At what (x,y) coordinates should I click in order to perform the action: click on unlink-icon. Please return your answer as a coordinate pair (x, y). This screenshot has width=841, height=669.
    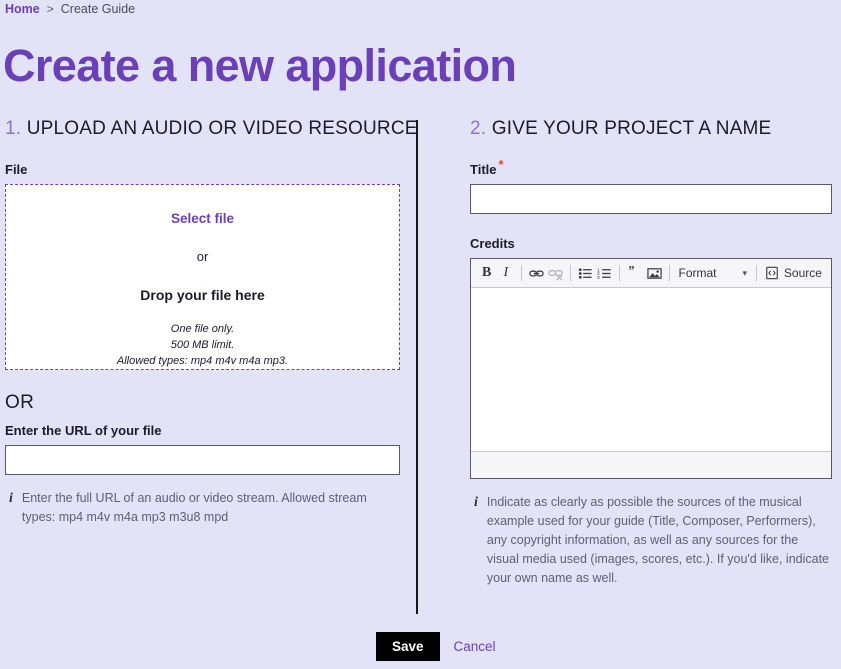
    Looking at the image, I should click on (555, 273).